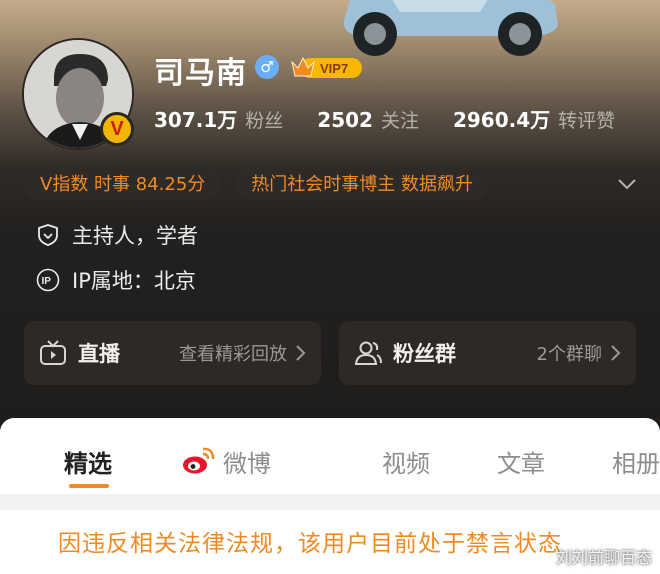  Describe the element at coordinates (330, 502) in the screenshot. I see `section-divider` at that location.